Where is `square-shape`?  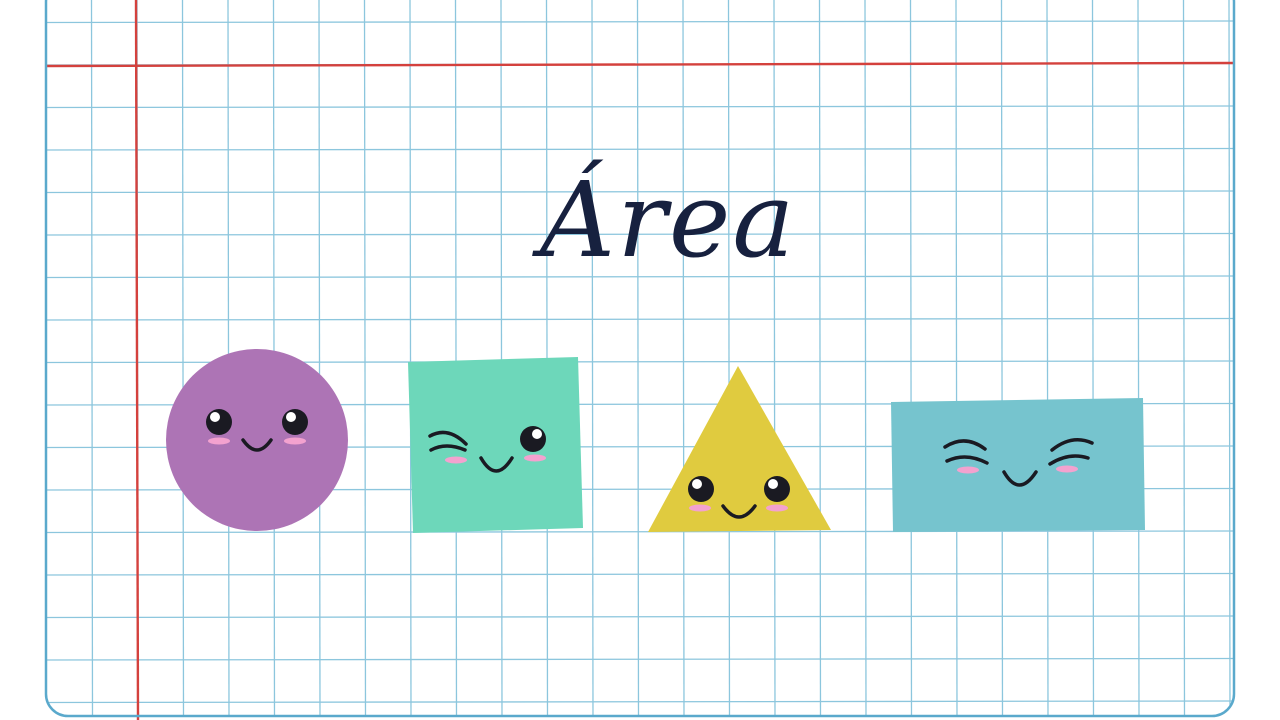
square-shape is located at coordinates (495, 445).